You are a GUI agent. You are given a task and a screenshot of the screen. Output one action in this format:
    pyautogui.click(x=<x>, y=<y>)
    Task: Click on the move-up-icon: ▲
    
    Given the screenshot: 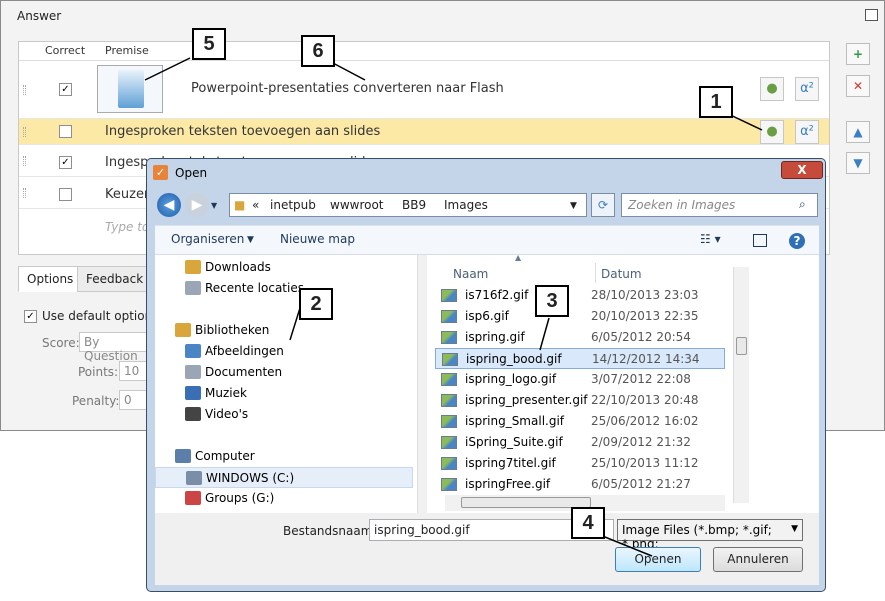 What is the action you would take?
    pyautogui.click(x=858, y=132)
    